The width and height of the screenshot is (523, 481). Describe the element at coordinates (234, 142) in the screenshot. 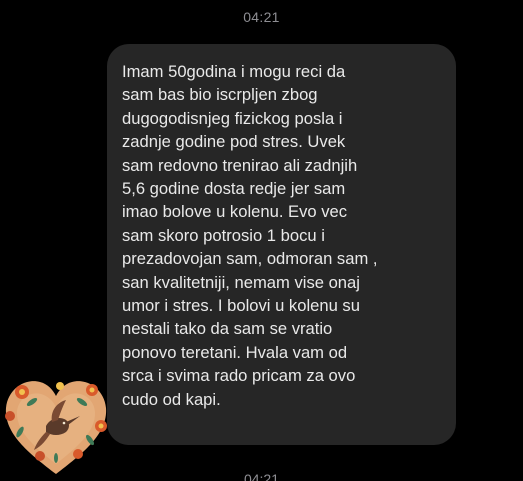

I see `message-line: zadnje godine pod stres. Uvek` at that location.